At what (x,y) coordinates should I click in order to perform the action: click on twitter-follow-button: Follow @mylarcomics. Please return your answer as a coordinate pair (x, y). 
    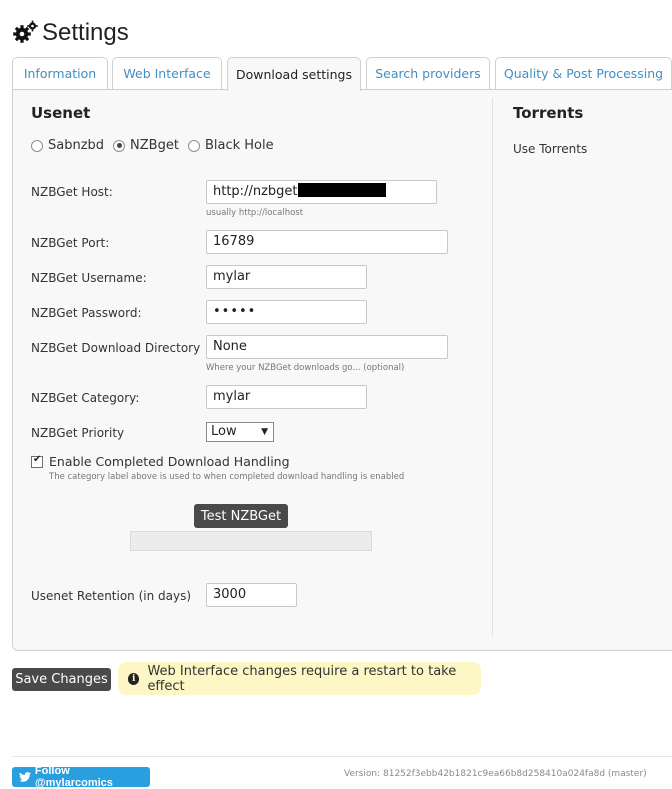
    Looking at the image, I should click on (81, 777).